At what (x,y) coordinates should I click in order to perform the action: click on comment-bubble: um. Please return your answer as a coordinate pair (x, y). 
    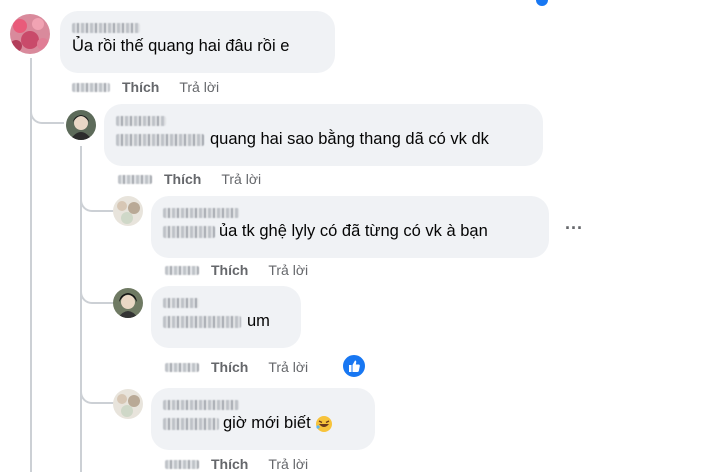
    Looking at the image, I should click on (226, 317).